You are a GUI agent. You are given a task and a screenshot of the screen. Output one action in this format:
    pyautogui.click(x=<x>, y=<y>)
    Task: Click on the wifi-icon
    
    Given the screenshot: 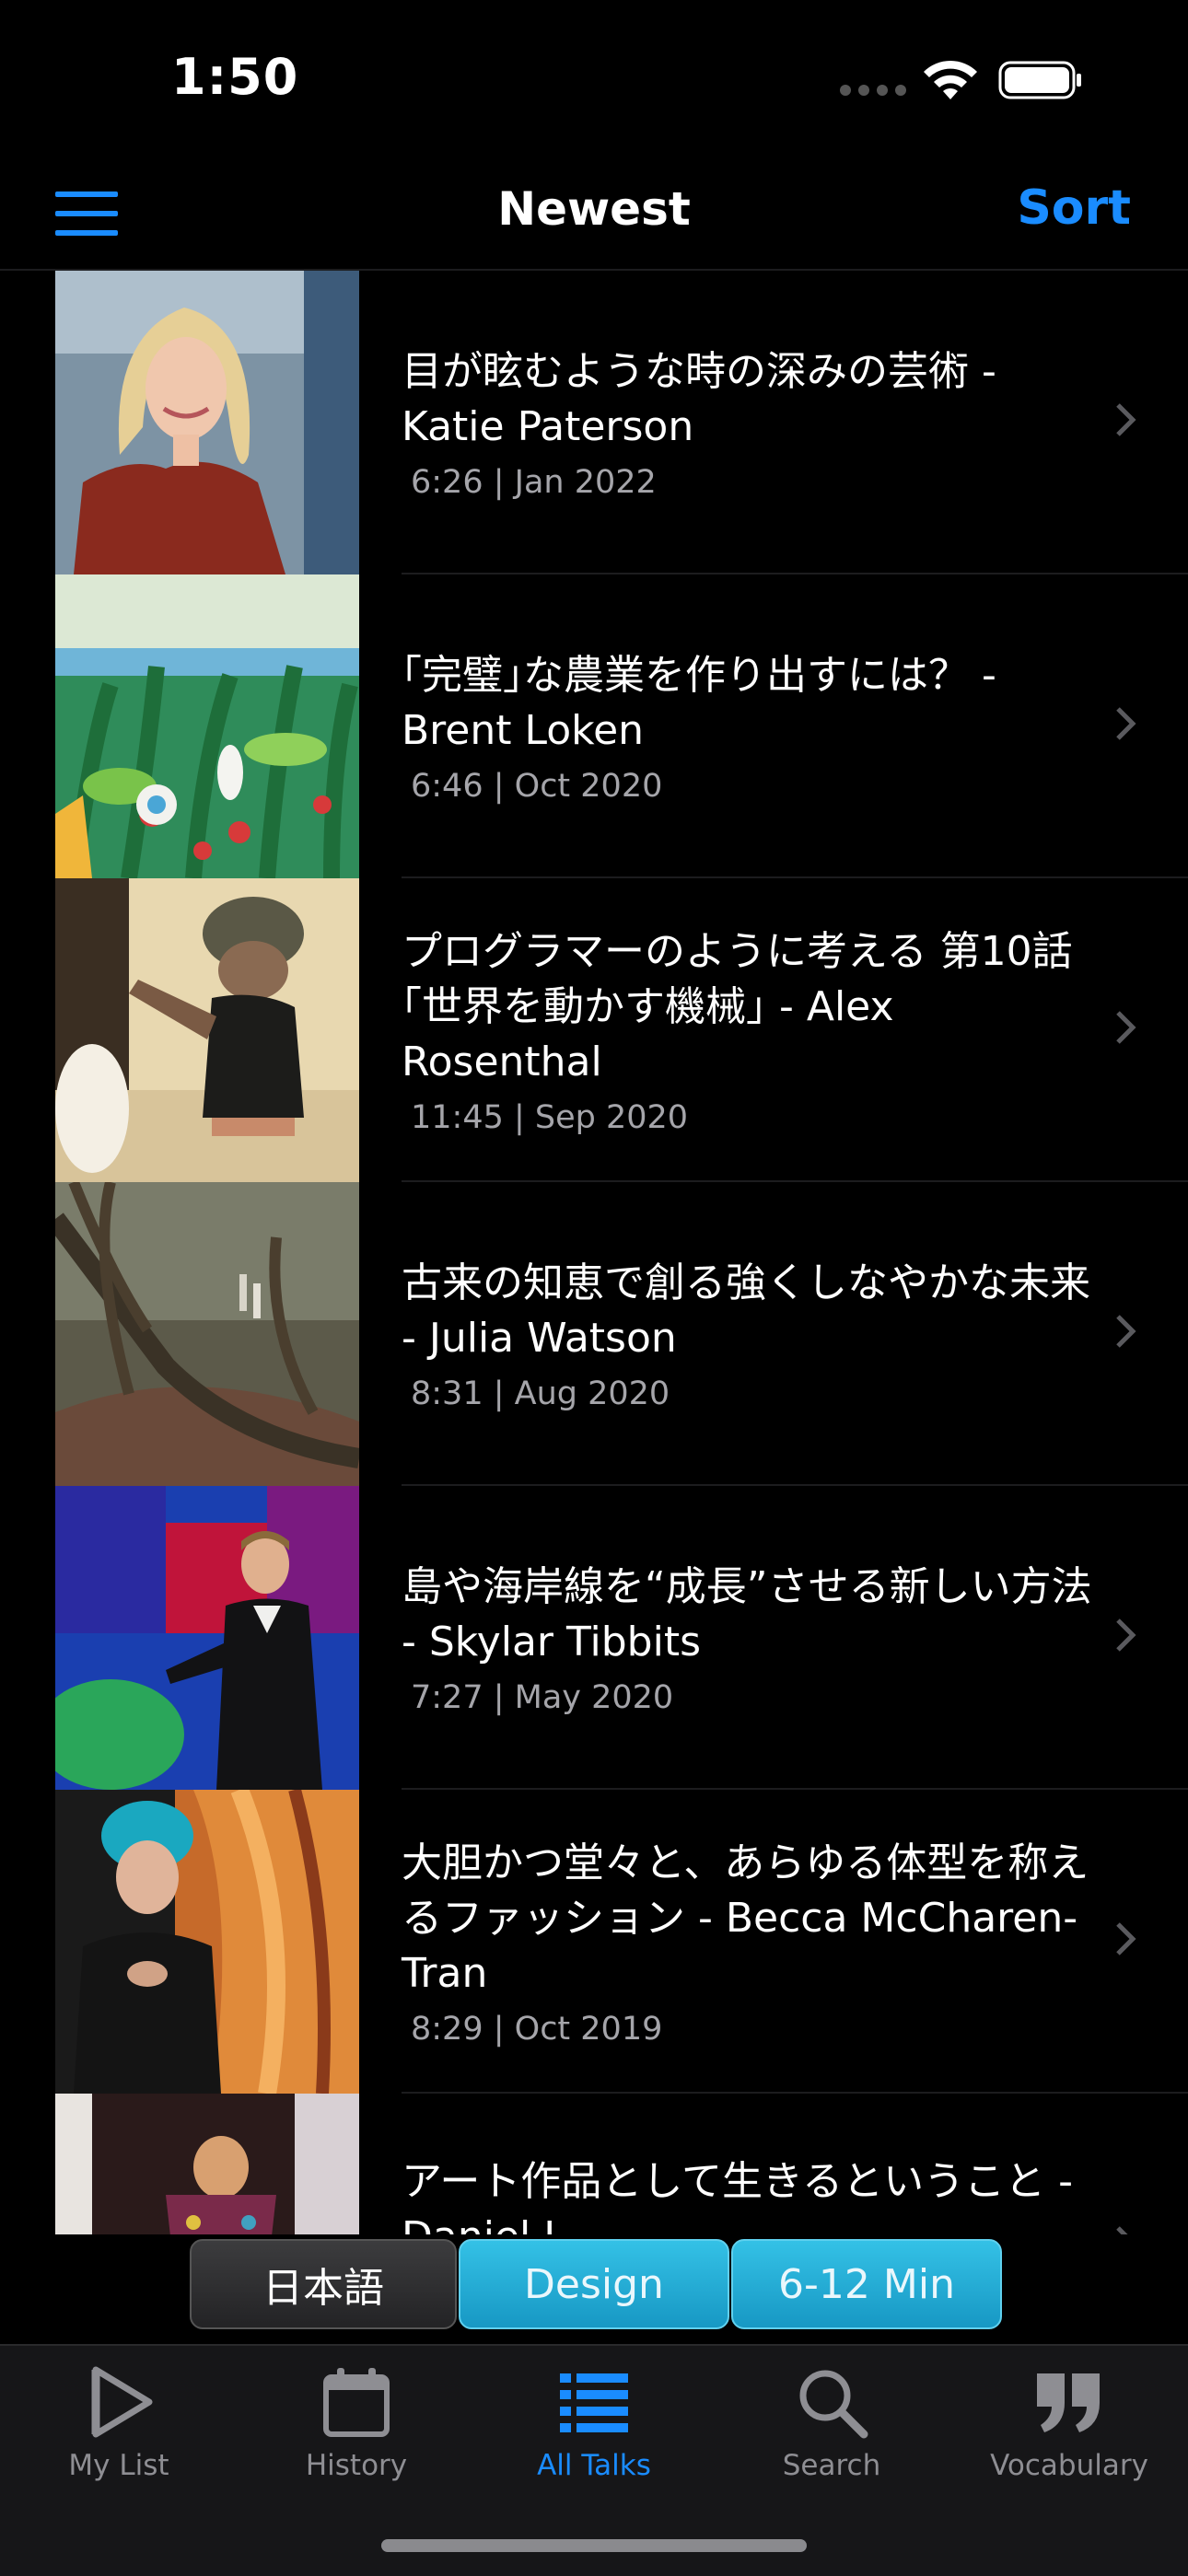 What is the action you would take?
    pyautogui.click(x=951, y=79)
    